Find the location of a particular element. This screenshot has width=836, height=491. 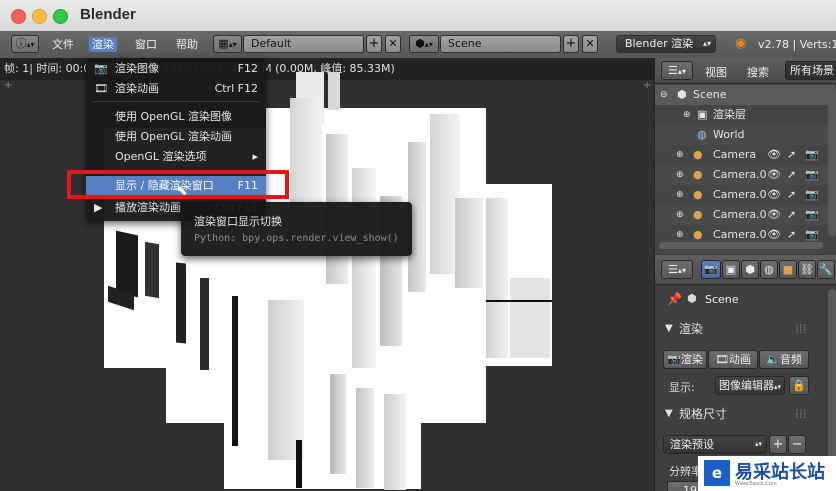

object-tab-icon: ■ is located at coordinates (788, 269).